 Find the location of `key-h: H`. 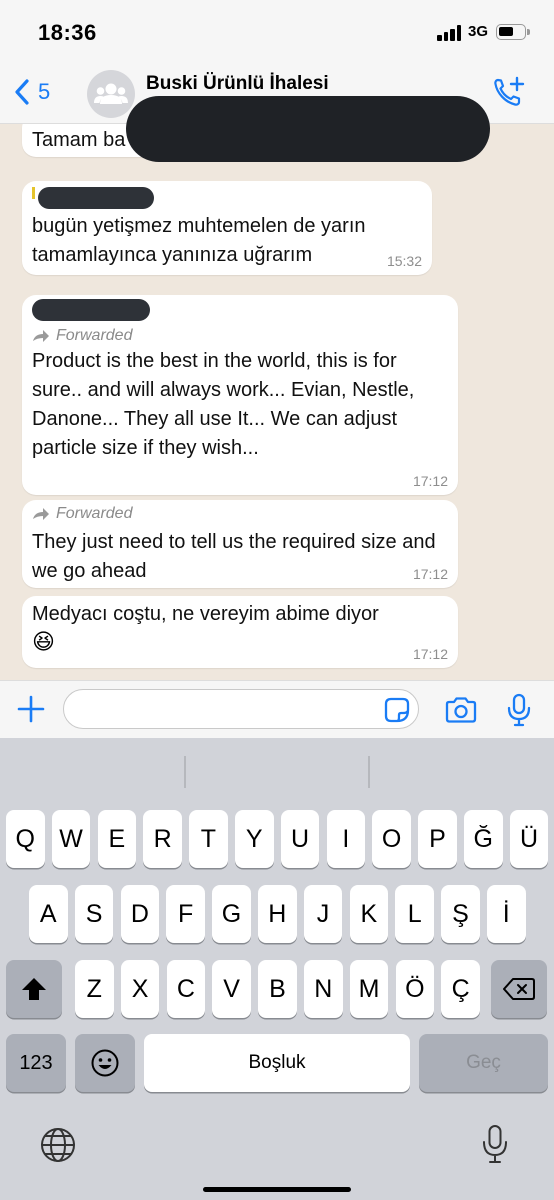

key-h: H is located at coordinates (277, 914).